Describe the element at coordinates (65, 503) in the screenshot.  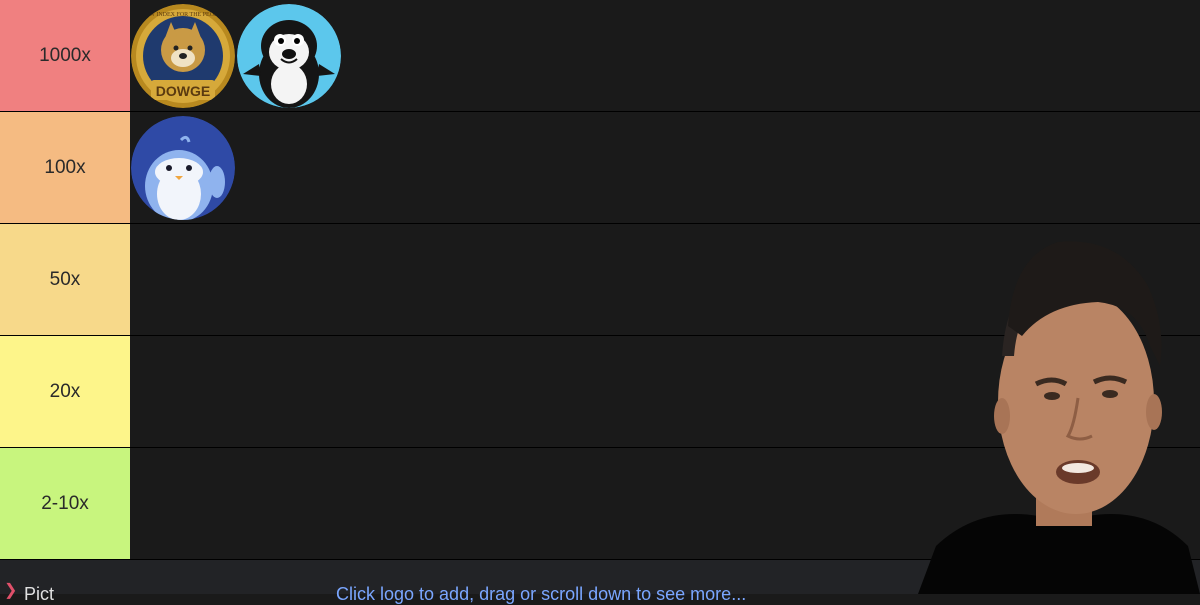
I see `tier-label-2-10x: 2-10x` at that location.